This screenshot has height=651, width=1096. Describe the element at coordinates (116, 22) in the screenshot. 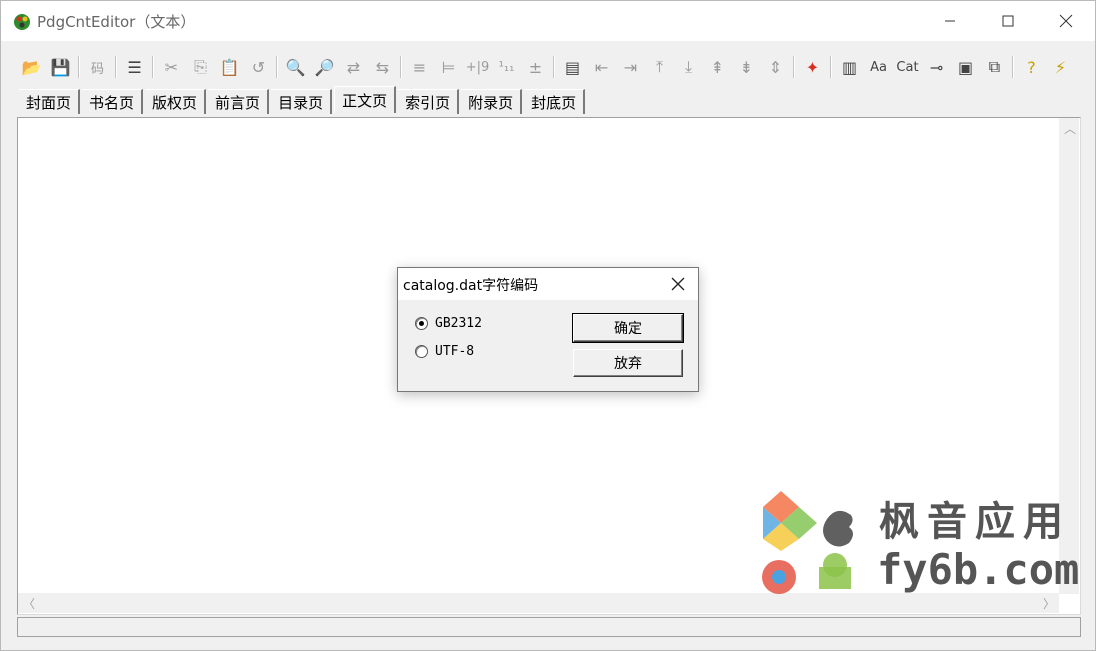

I see `window-title: PdgCntEditor（文本）` at that location.